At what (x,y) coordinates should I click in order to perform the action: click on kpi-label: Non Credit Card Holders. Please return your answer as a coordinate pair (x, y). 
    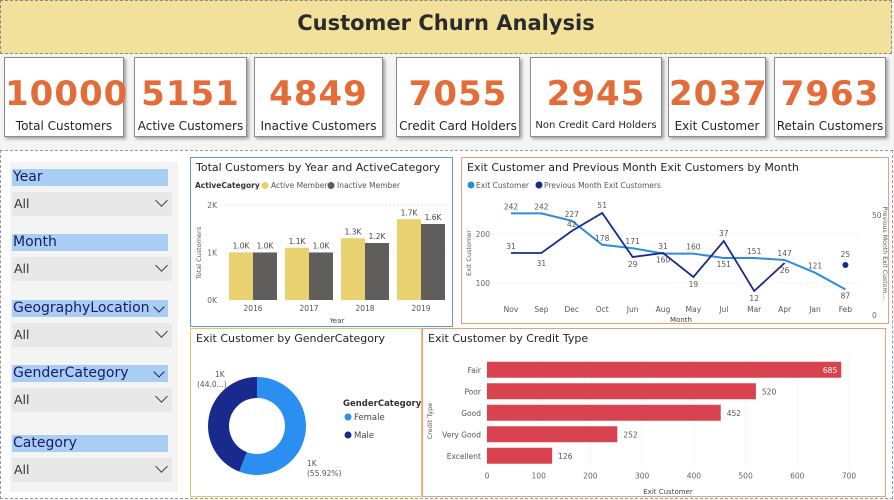
    Looking at the image, I should click on (596, 125).